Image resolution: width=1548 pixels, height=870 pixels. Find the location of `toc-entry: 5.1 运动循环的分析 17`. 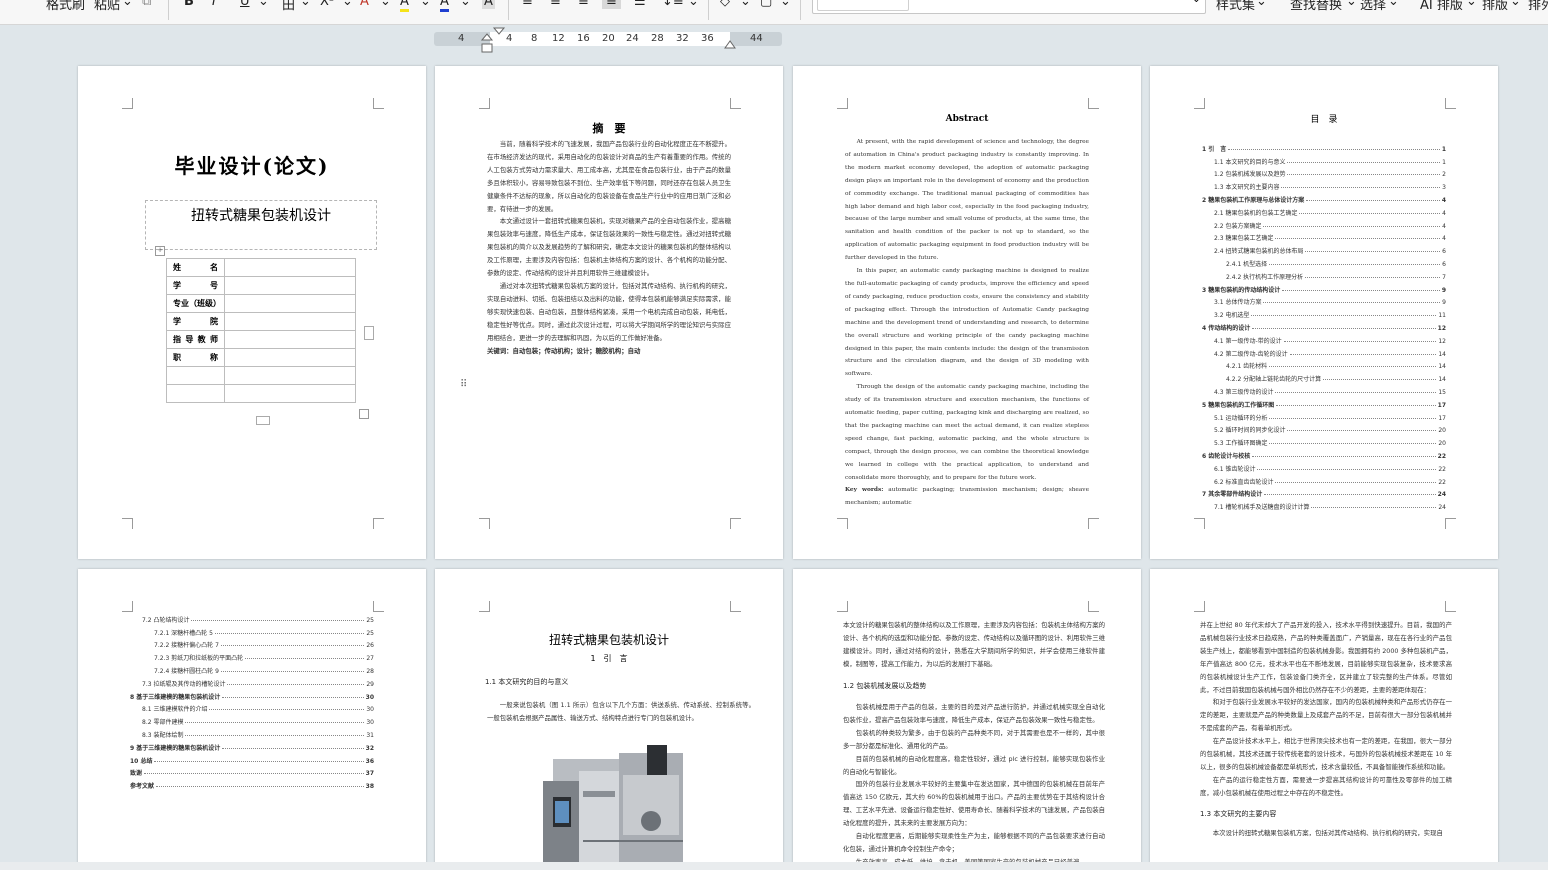

toc-entry: 5.1 运动循环的分析 17 is located at coordinates (1324, 415).